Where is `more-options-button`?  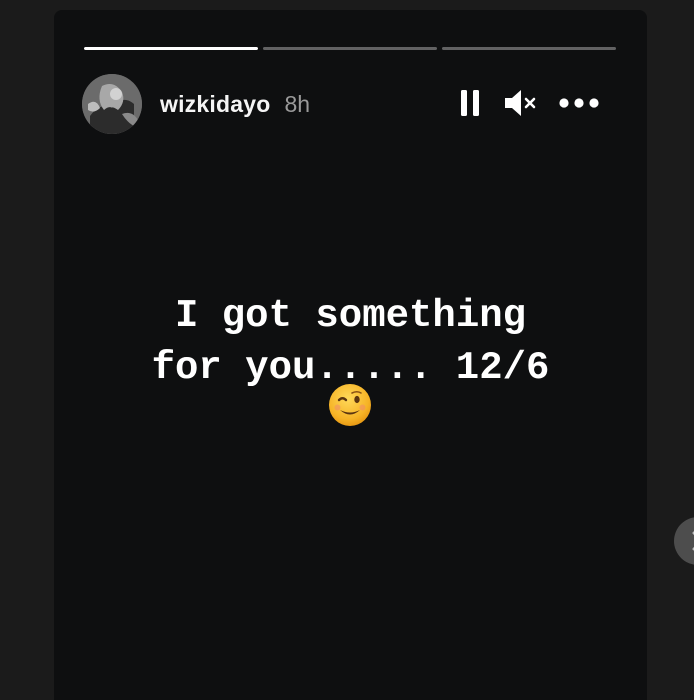
more-options-button is located at coordinates (579, 103).